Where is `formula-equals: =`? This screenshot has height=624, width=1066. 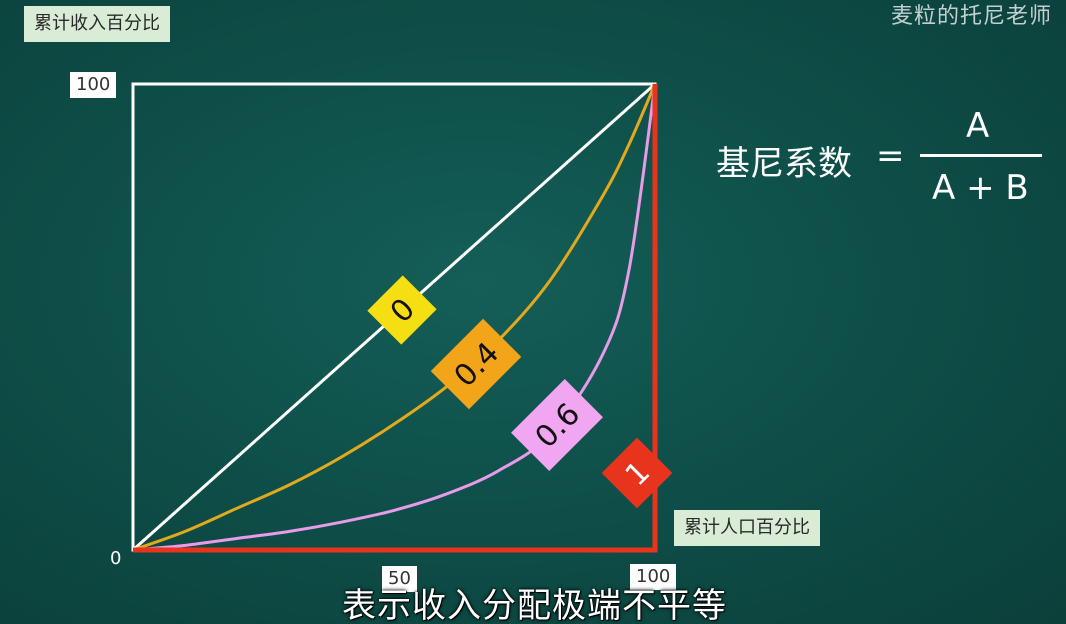 formula-equals: = is located at coordinates (890, 156).